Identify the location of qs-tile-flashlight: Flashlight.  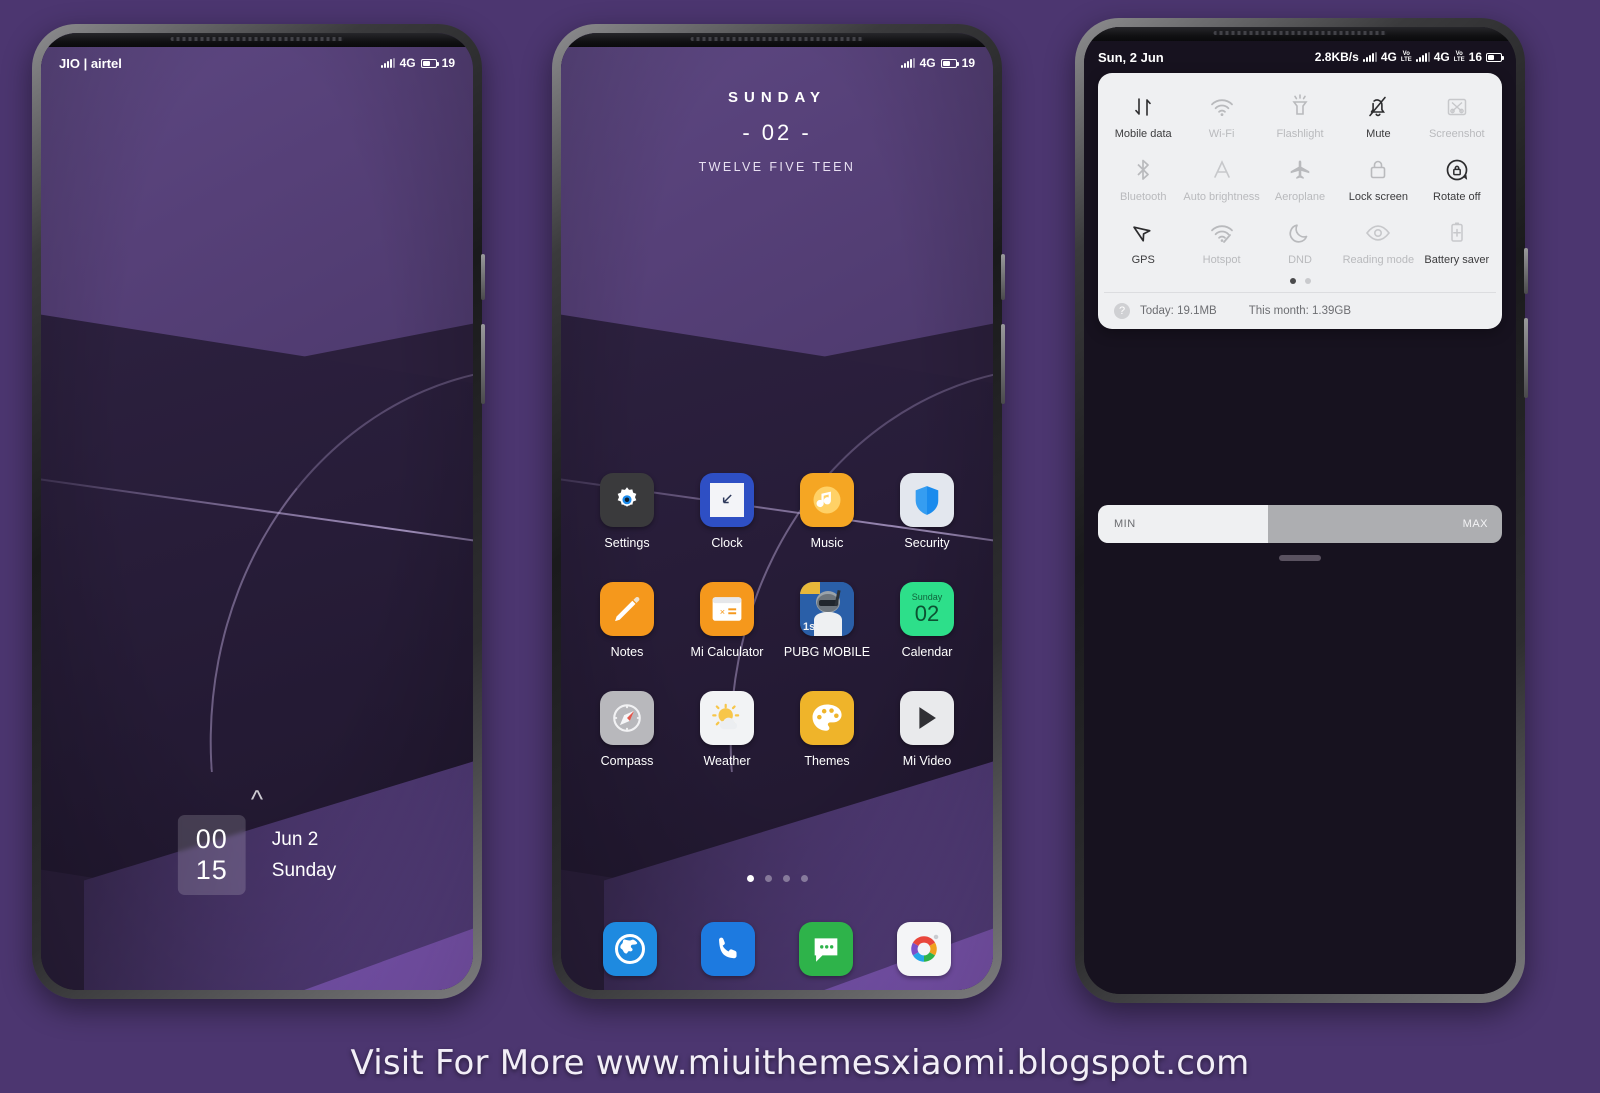
(1300, 114).